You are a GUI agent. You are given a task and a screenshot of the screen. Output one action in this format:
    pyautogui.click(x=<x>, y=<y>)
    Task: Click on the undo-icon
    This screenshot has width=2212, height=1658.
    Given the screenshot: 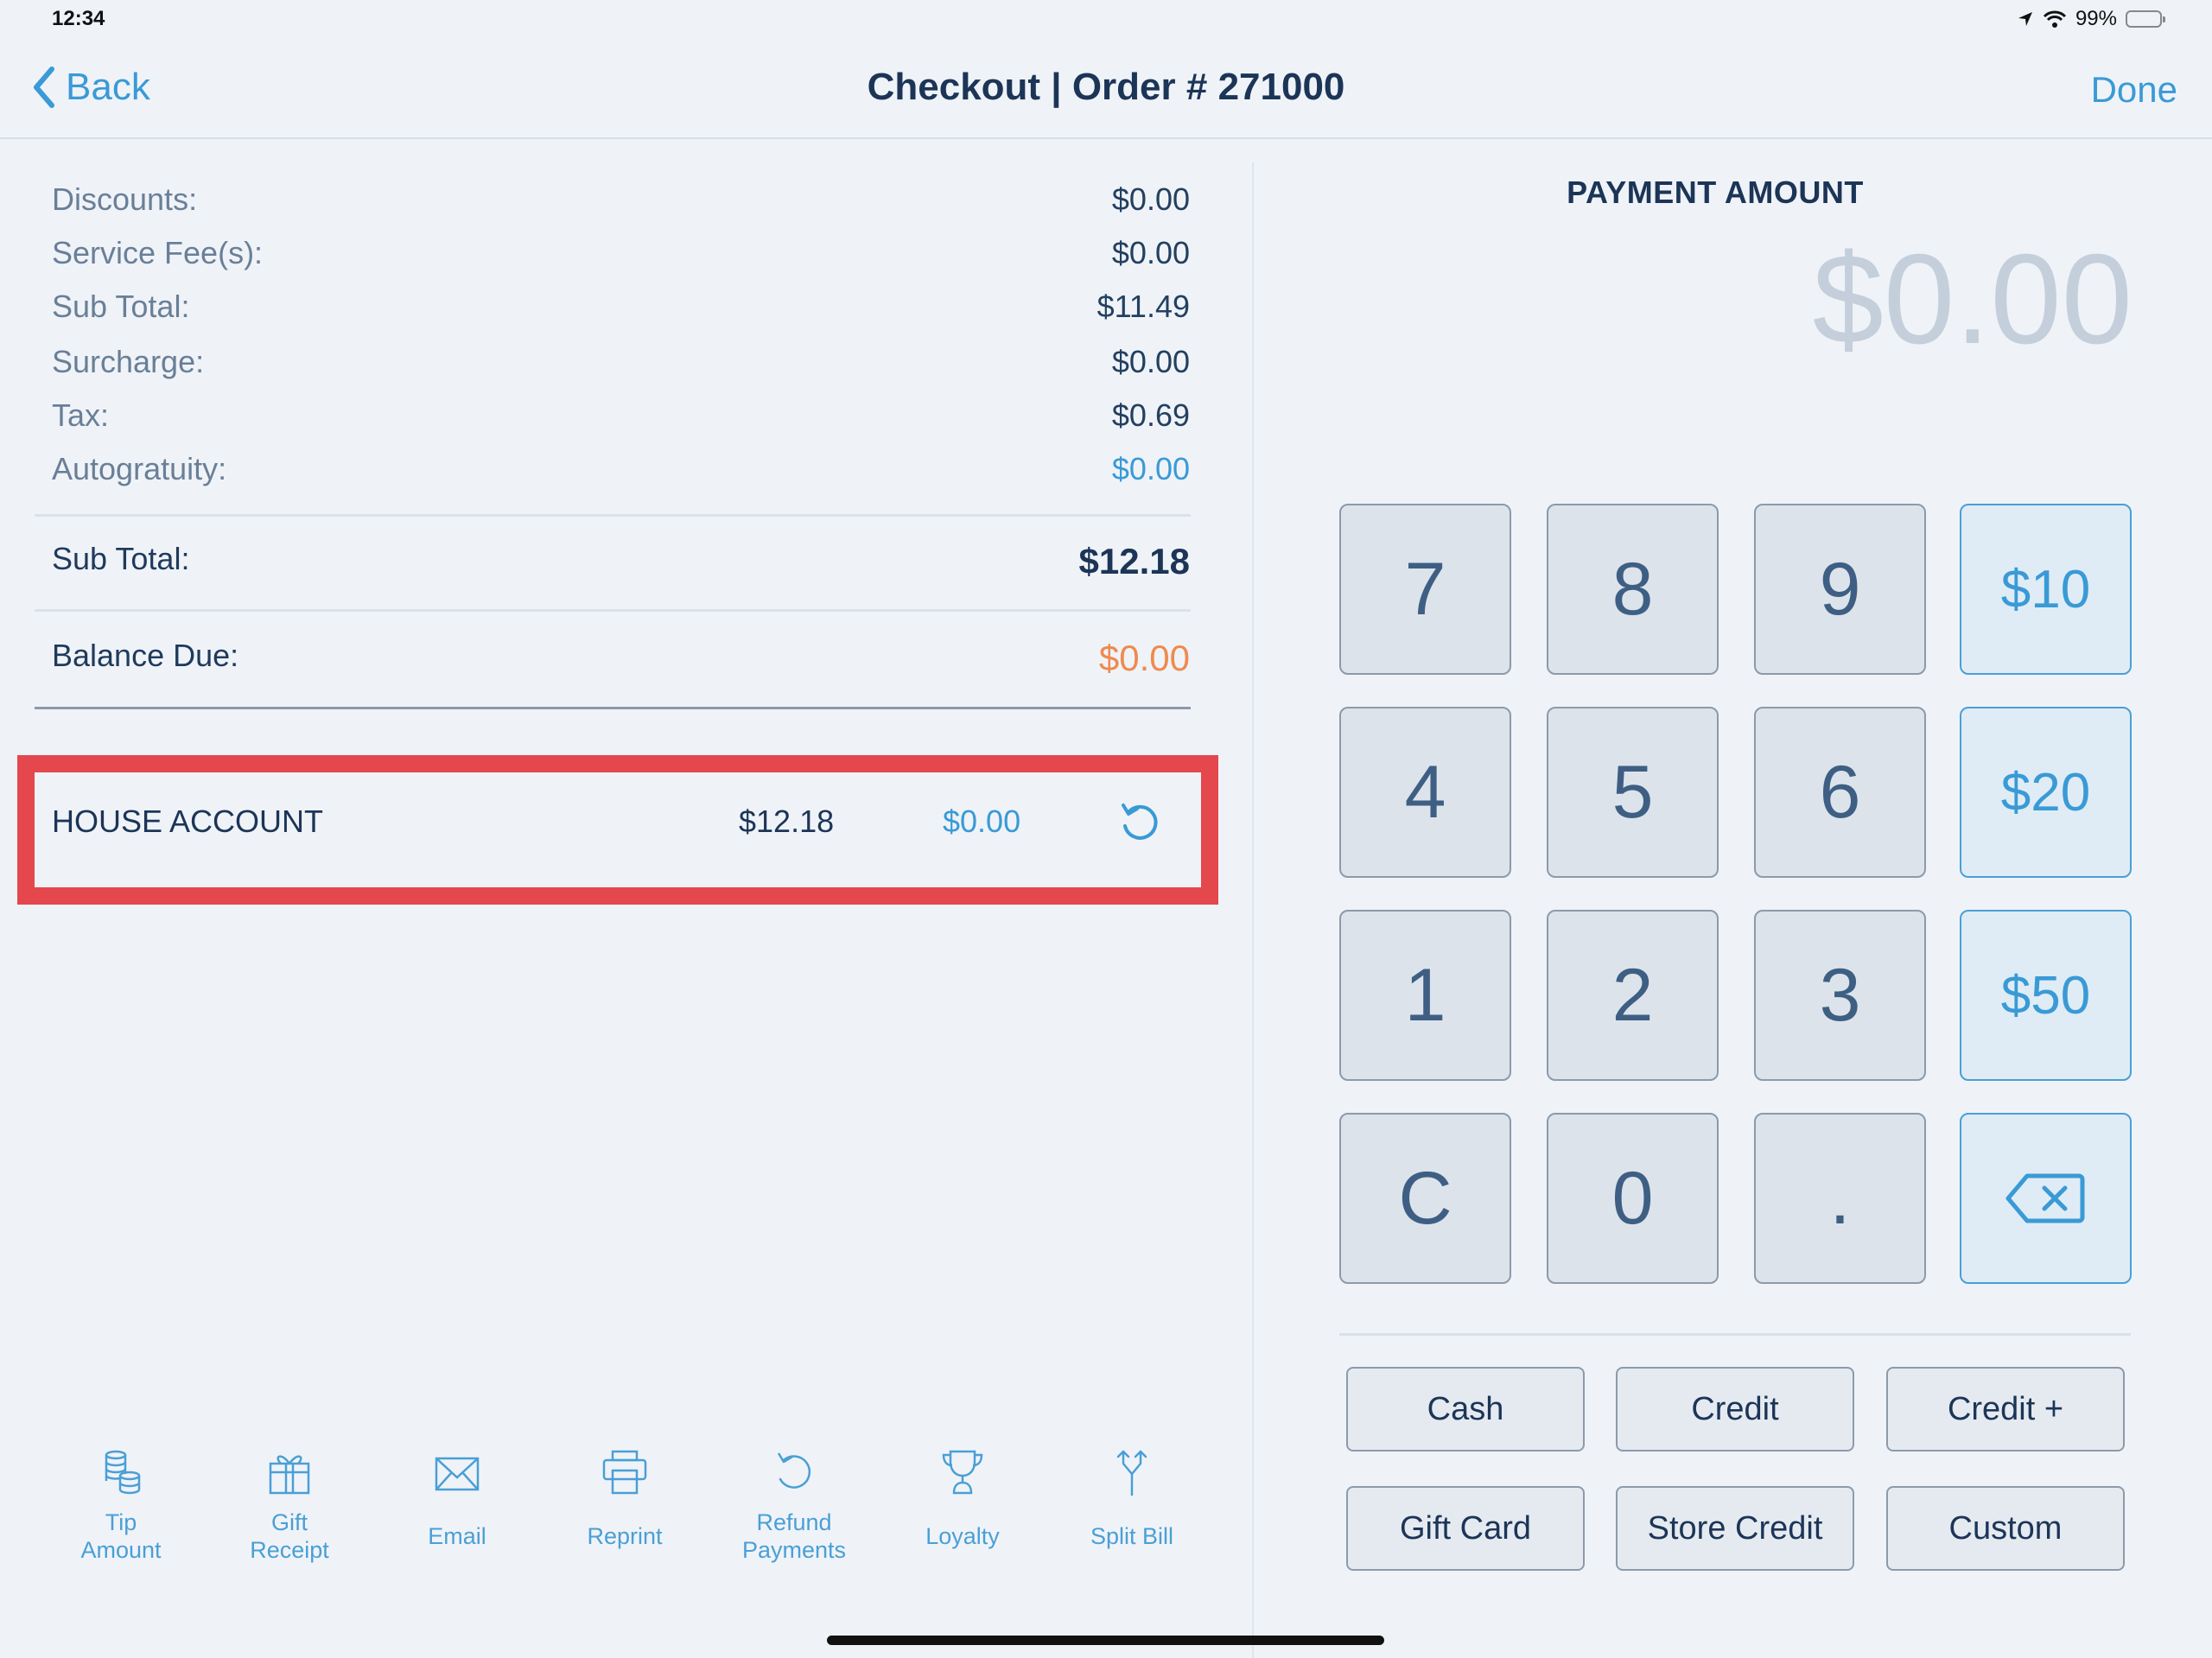 What is the action you would take?
    pyautogui.click(x=1139, y=821)
    